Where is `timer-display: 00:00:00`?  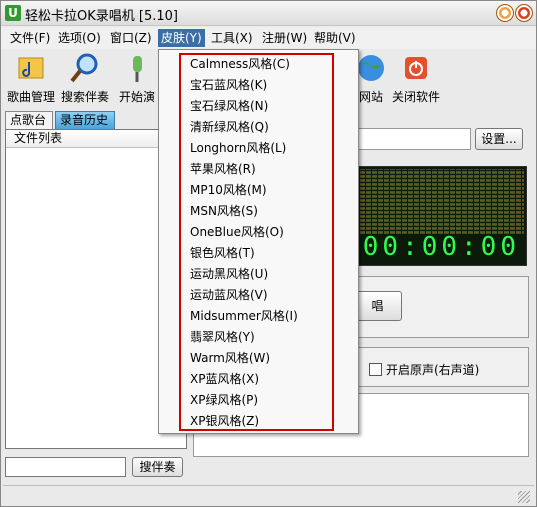 timer-display: 00:00:00 is located at coordinates (441, 247).